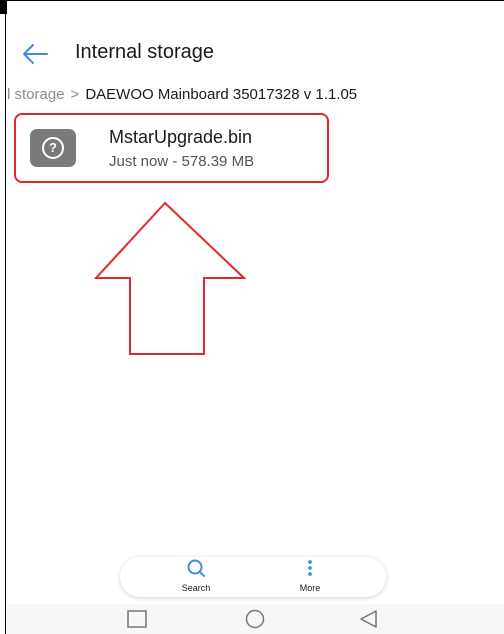 This screenshot has height=634, width=504. I want to click on search-button-label: Search, so click(196, 588).